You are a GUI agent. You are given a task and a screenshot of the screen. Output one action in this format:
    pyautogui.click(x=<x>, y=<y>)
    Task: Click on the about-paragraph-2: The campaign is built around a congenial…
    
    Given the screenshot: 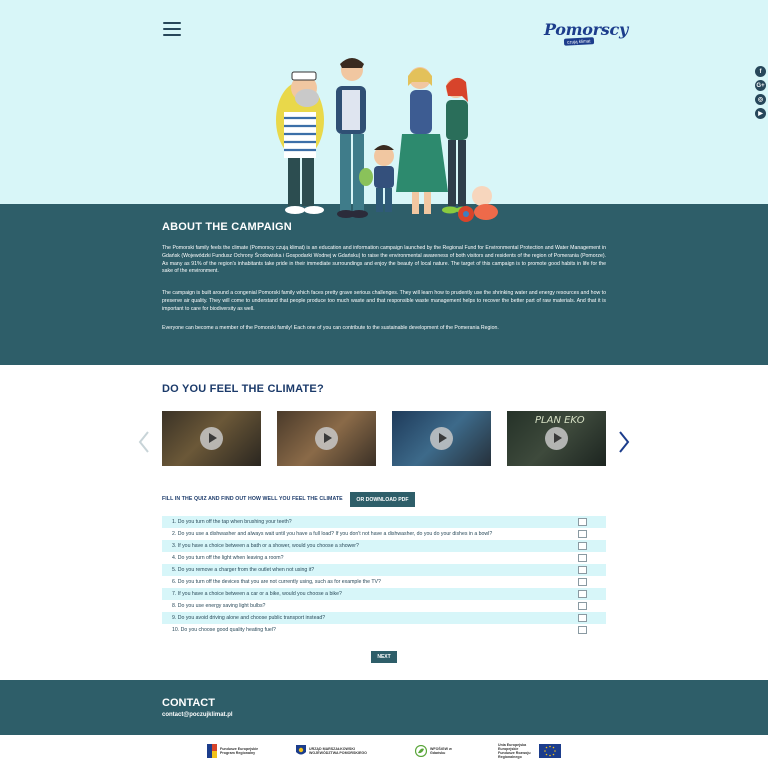 What is the action you would take?
    pyautogui.click(x=384, y=301)
    